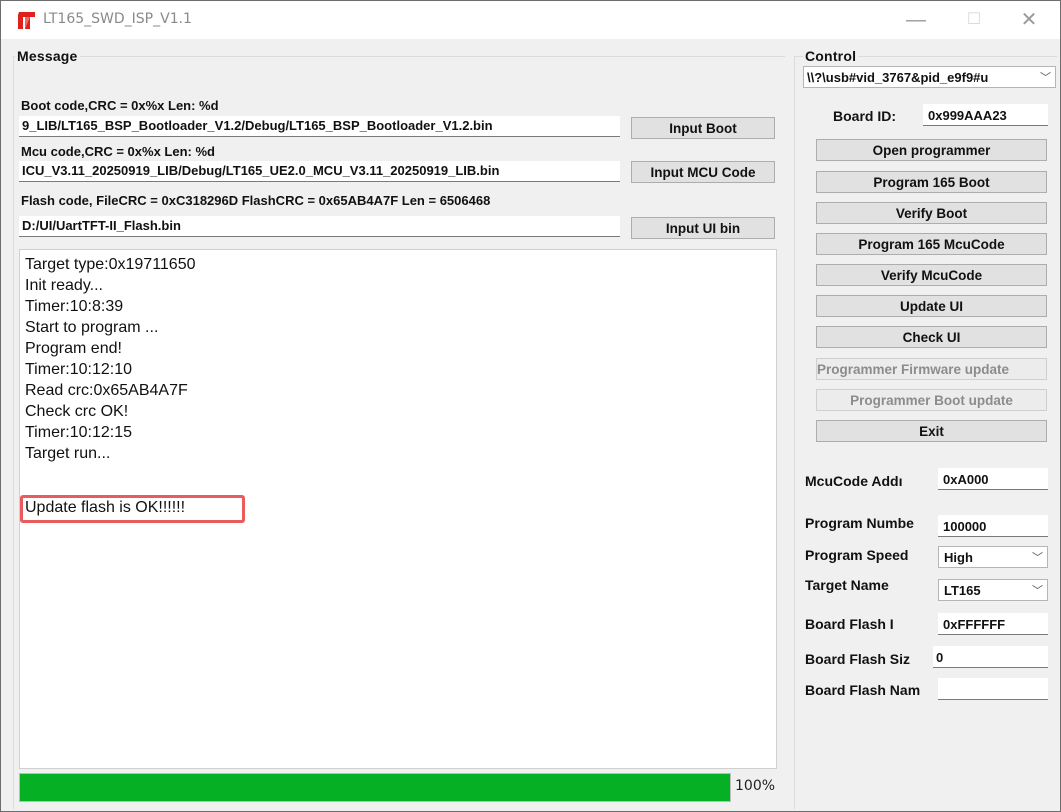 The image size is (1061, 812). I want to click on input-boot-button: Input Boot, so click(703, 128).